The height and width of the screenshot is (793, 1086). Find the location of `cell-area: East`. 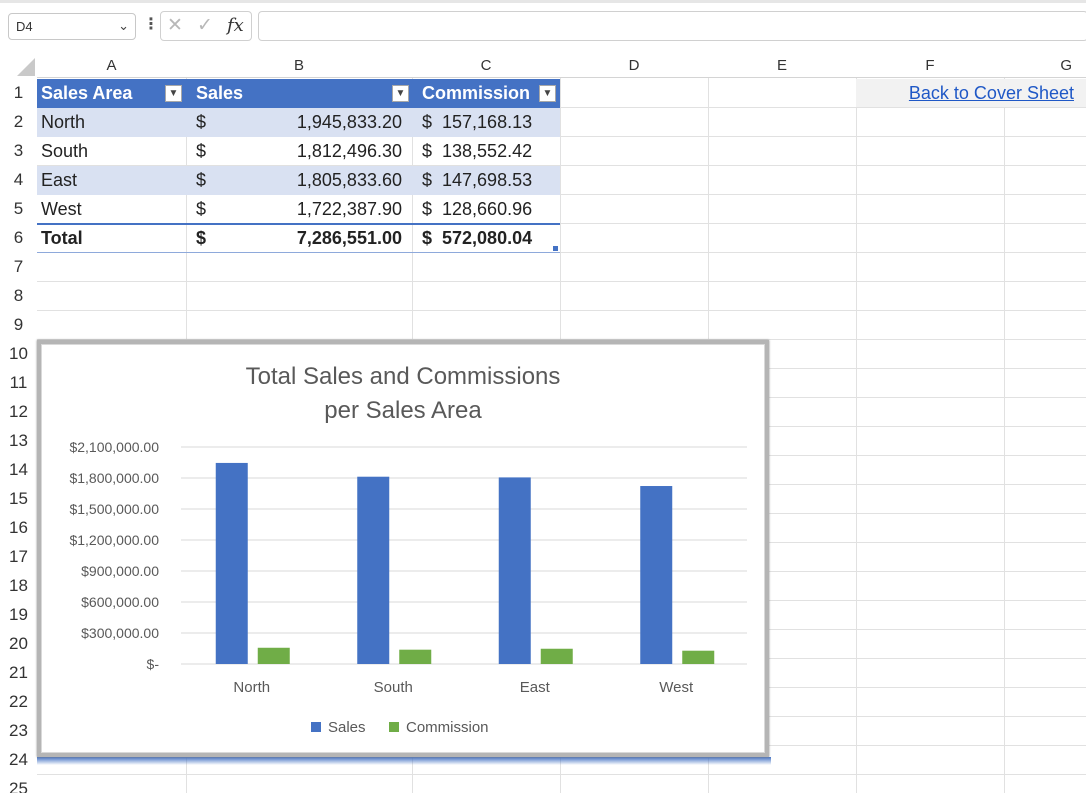

cell-area: East is located at coordinates (111, 180).